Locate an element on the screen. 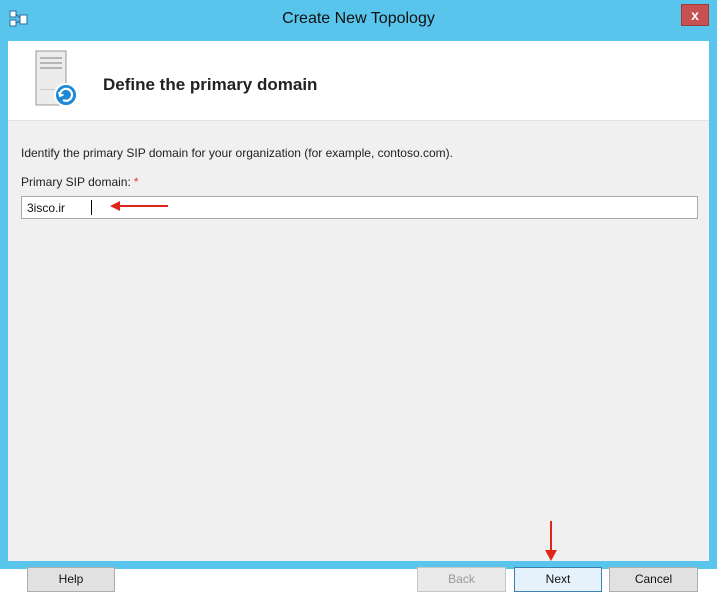 The image size is (717, 592). primary-sip-domain-label: Primary SIP domain: * is located at coordinates (80, 182).